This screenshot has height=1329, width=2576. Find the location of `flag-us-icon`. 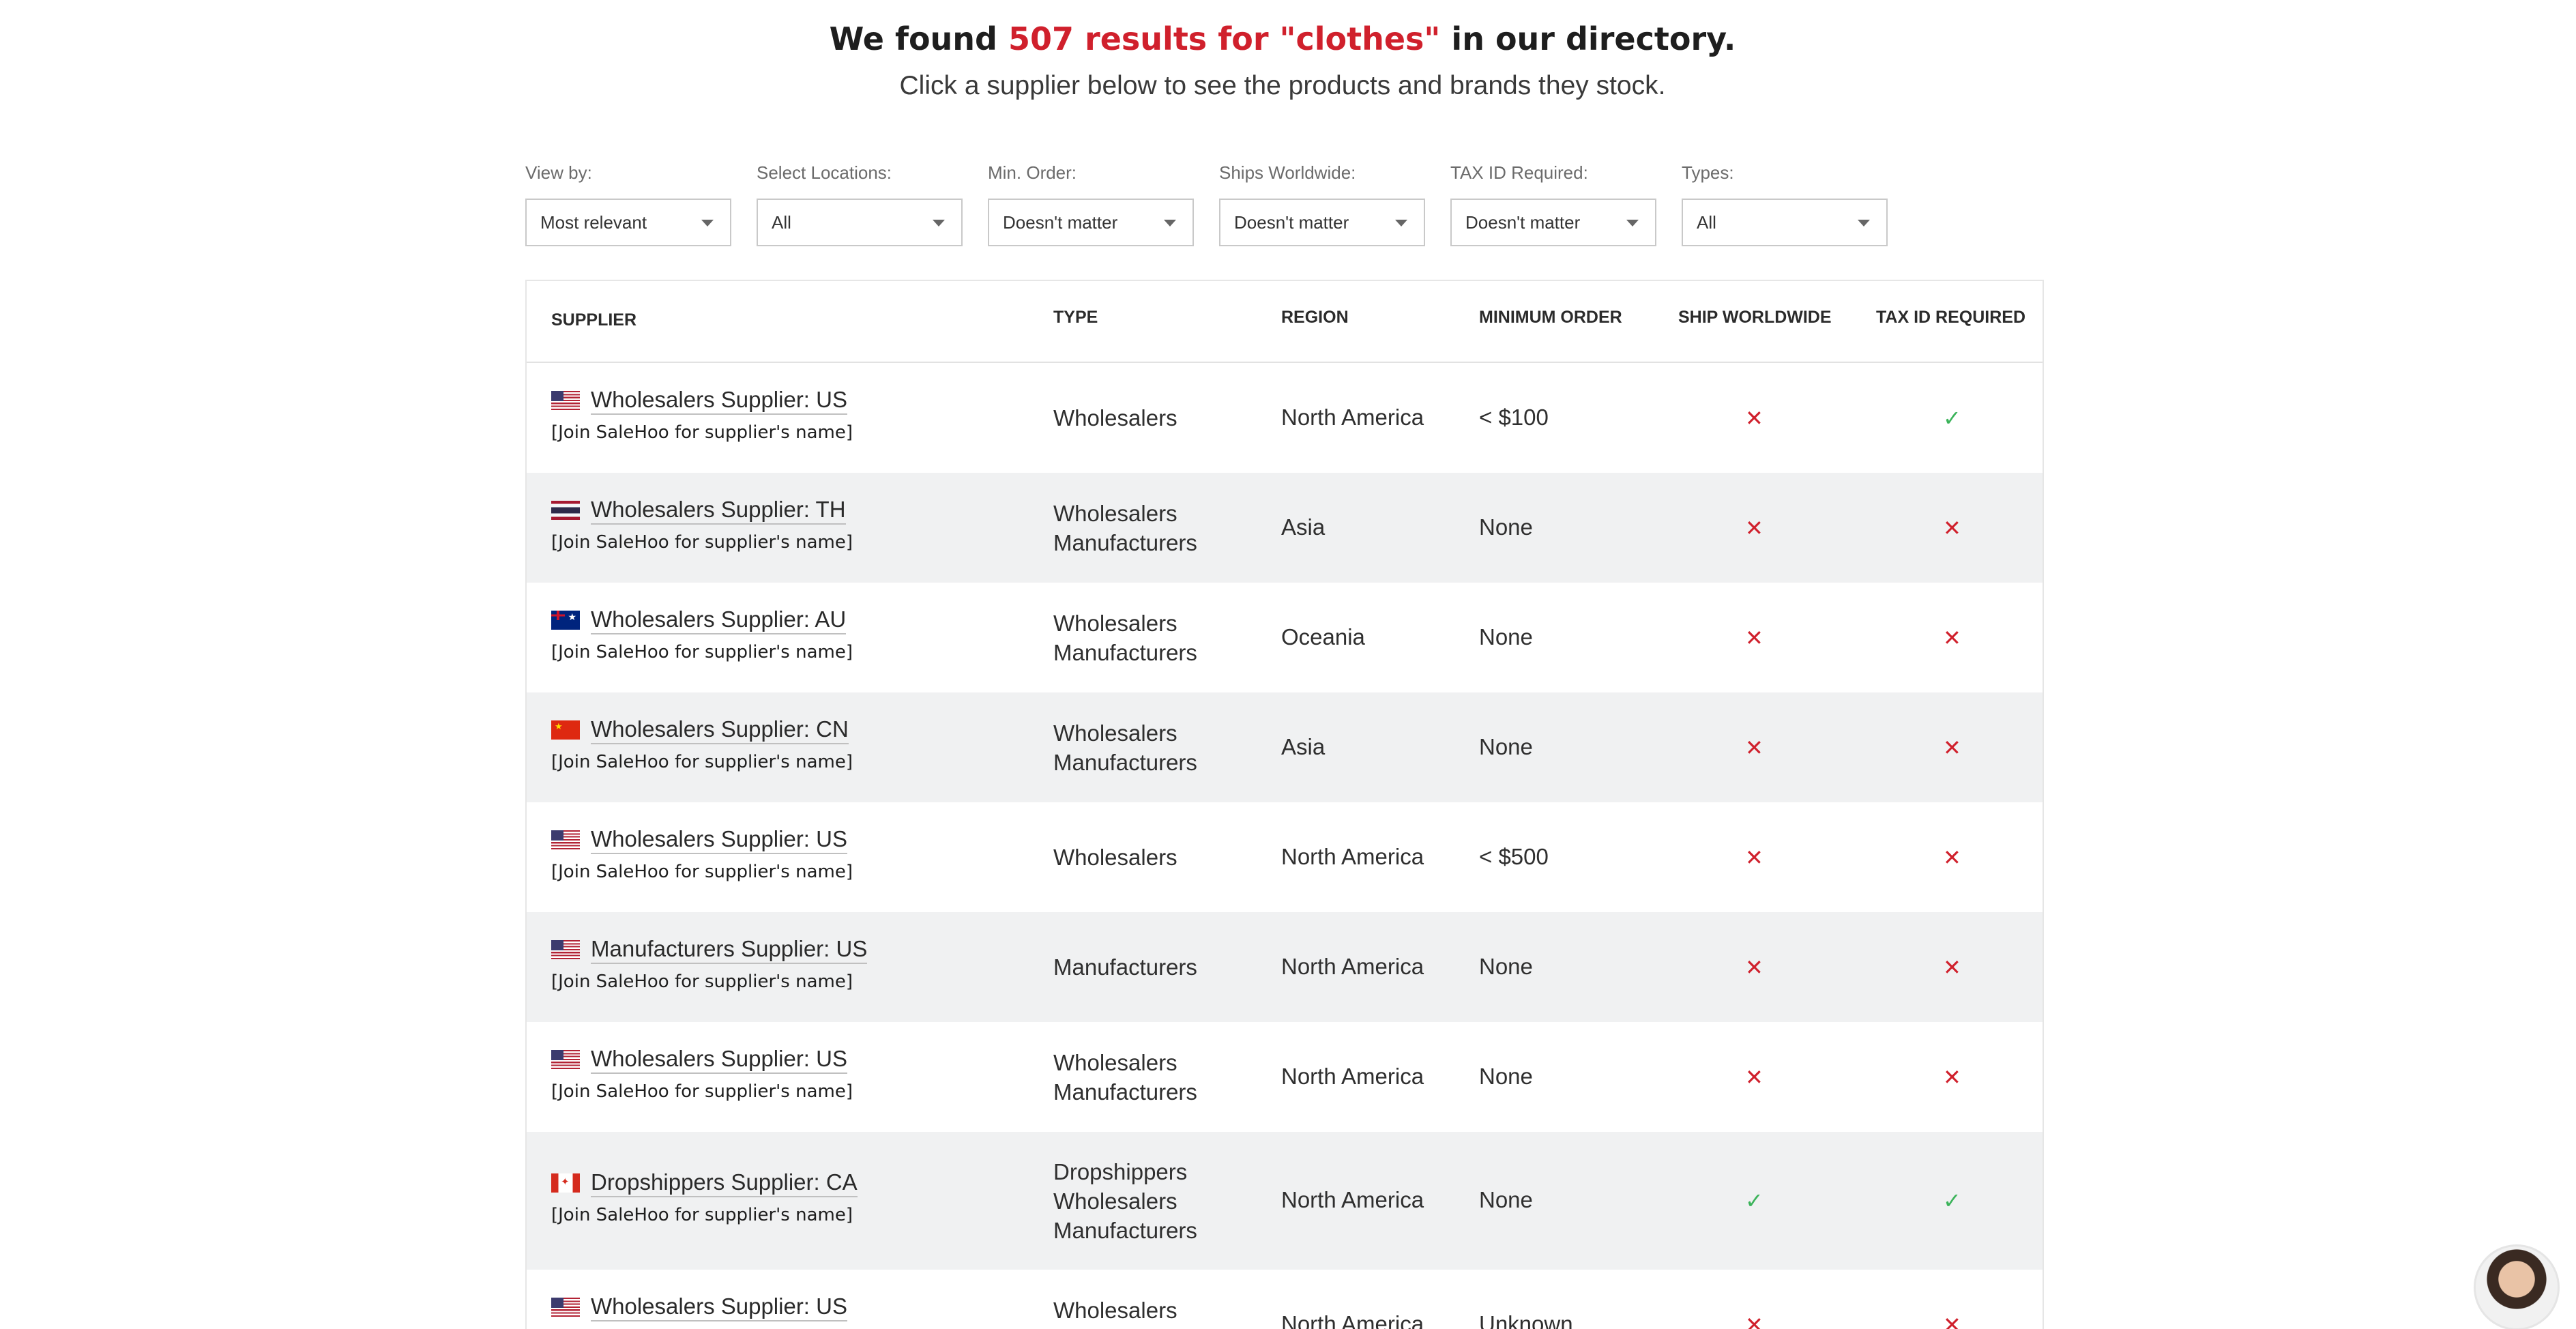

flag-us-icon is located at coordinates (565, 840).